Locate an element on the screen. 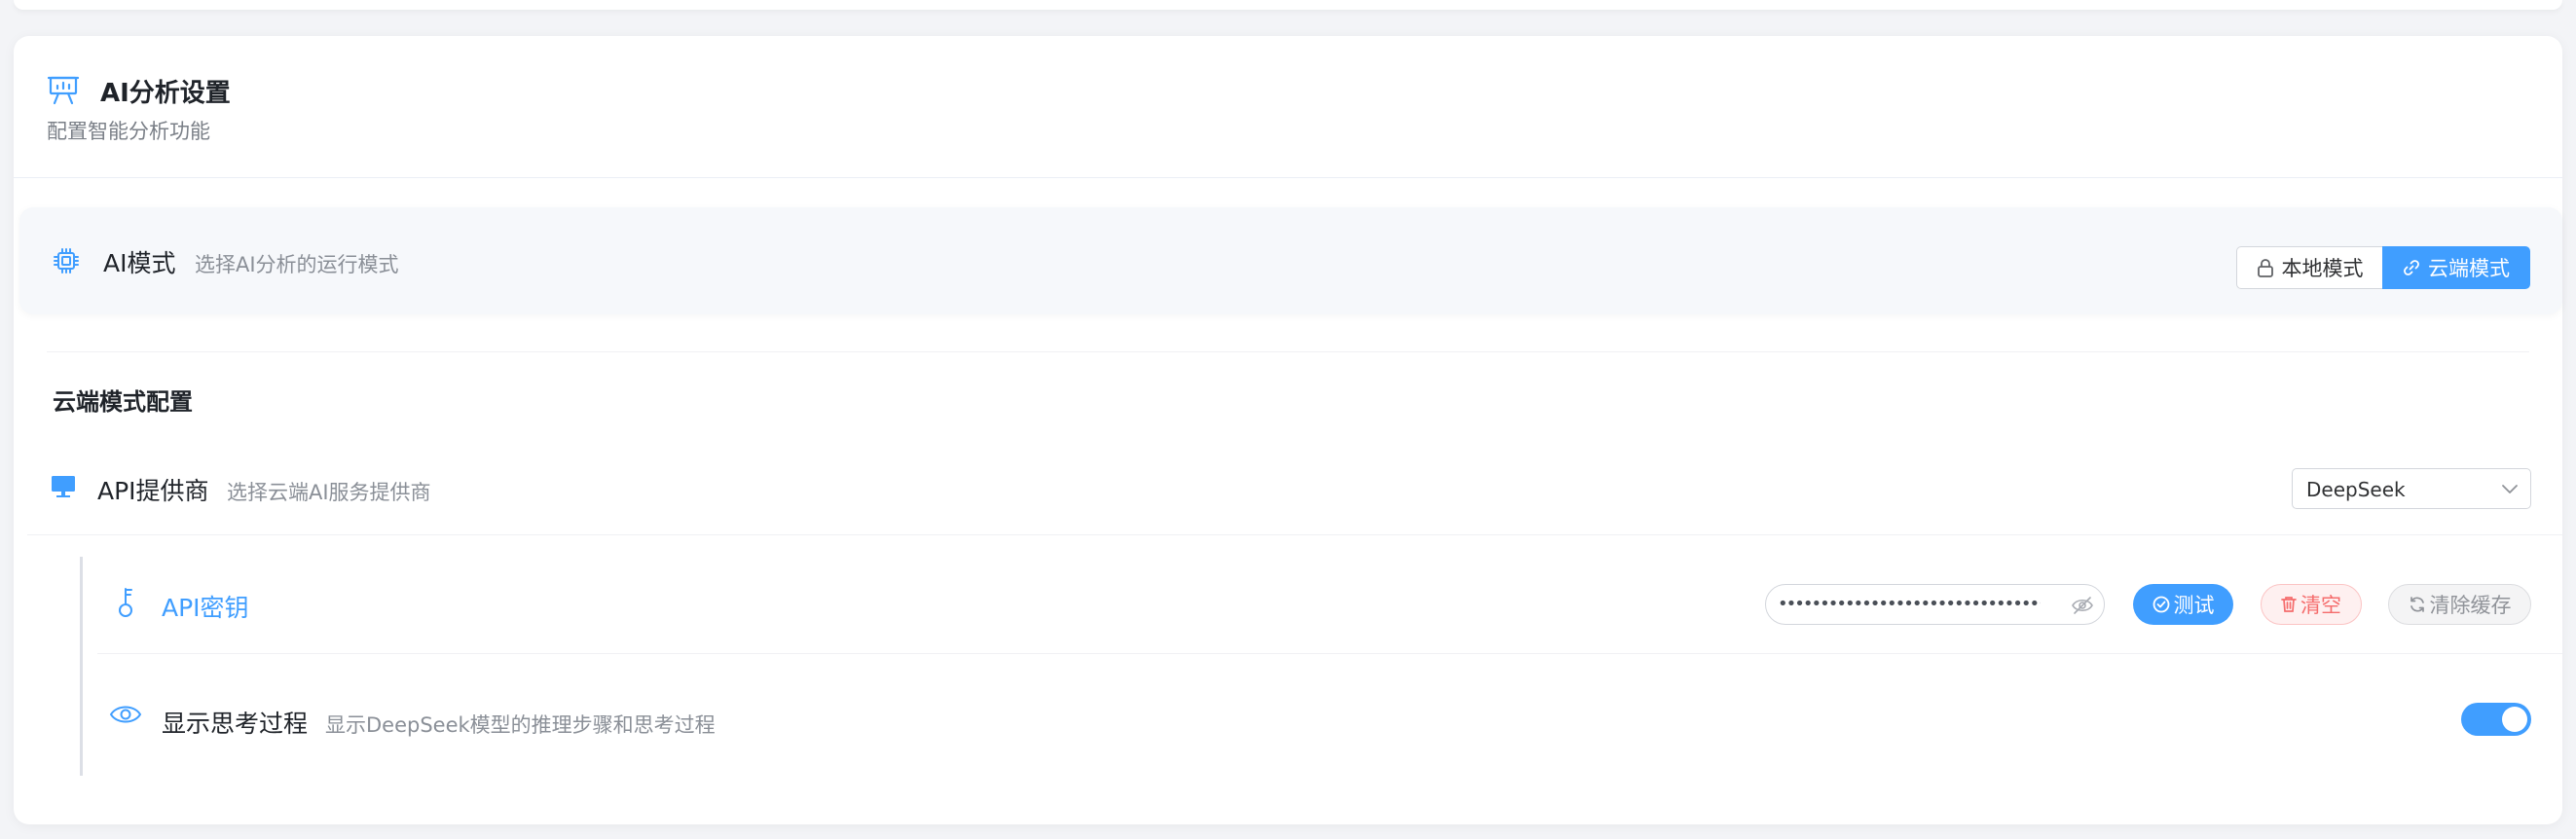 The image size is (2576, 839). clear-button-label: 清空 is located at coordinates (2320, 605).